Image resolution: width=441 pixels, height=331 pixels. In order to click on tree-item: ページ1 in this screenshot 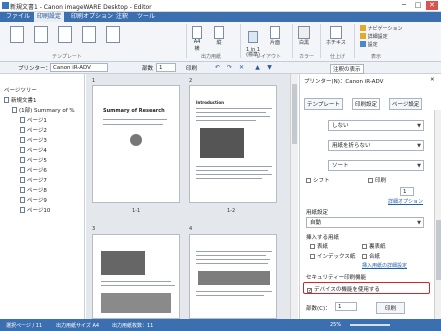, I will do `click(33, 120)`.